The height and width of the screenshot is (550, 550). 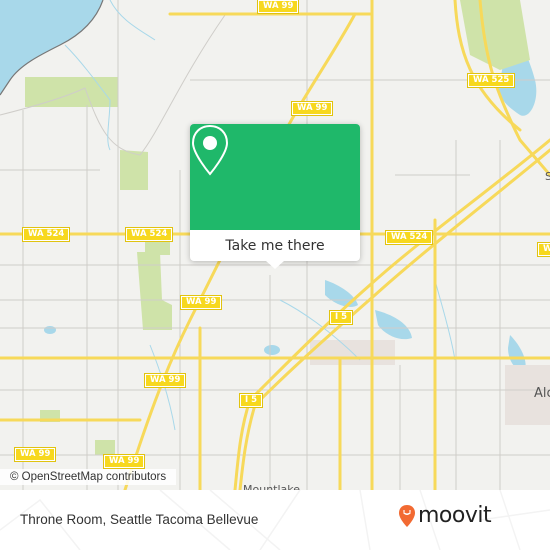 What do you see at coordinates (210, 150) in the screenshot?
I see `map-pin-icon` at bounding box center [210, 150].